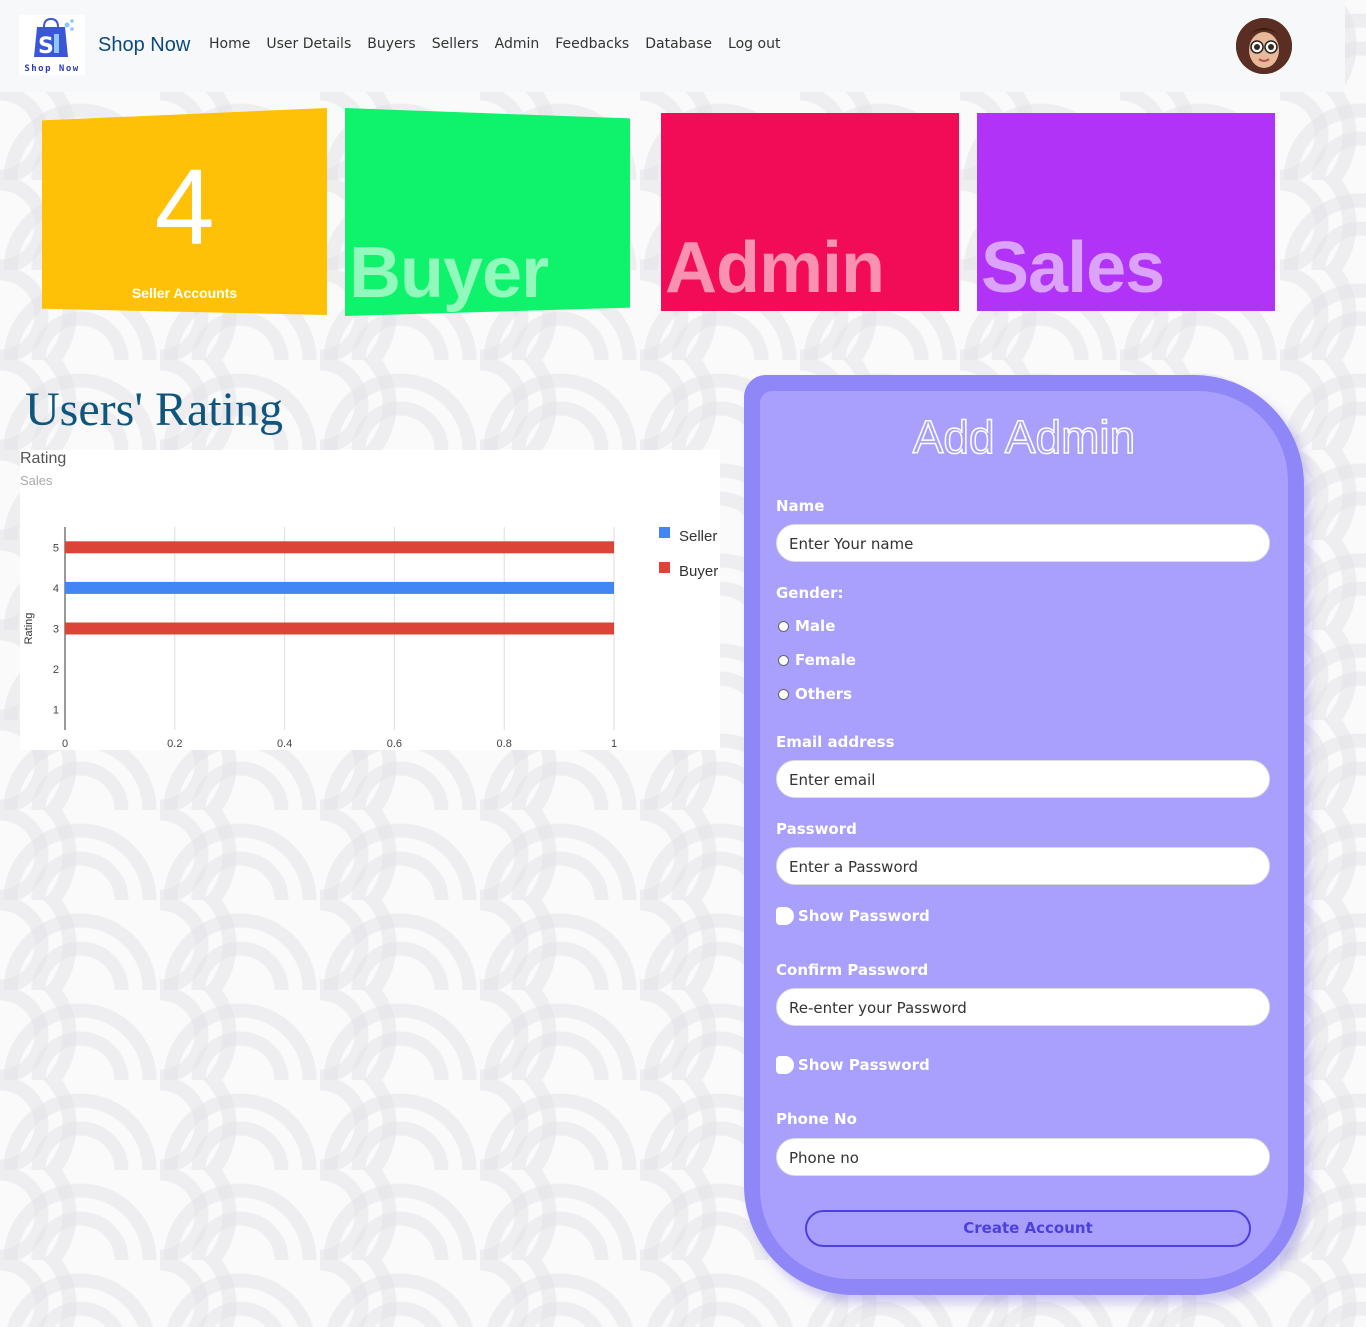  Describe the element at coordinates (174, 744) in the screenshot. I see `x-tick-label: 0.2` at that location.